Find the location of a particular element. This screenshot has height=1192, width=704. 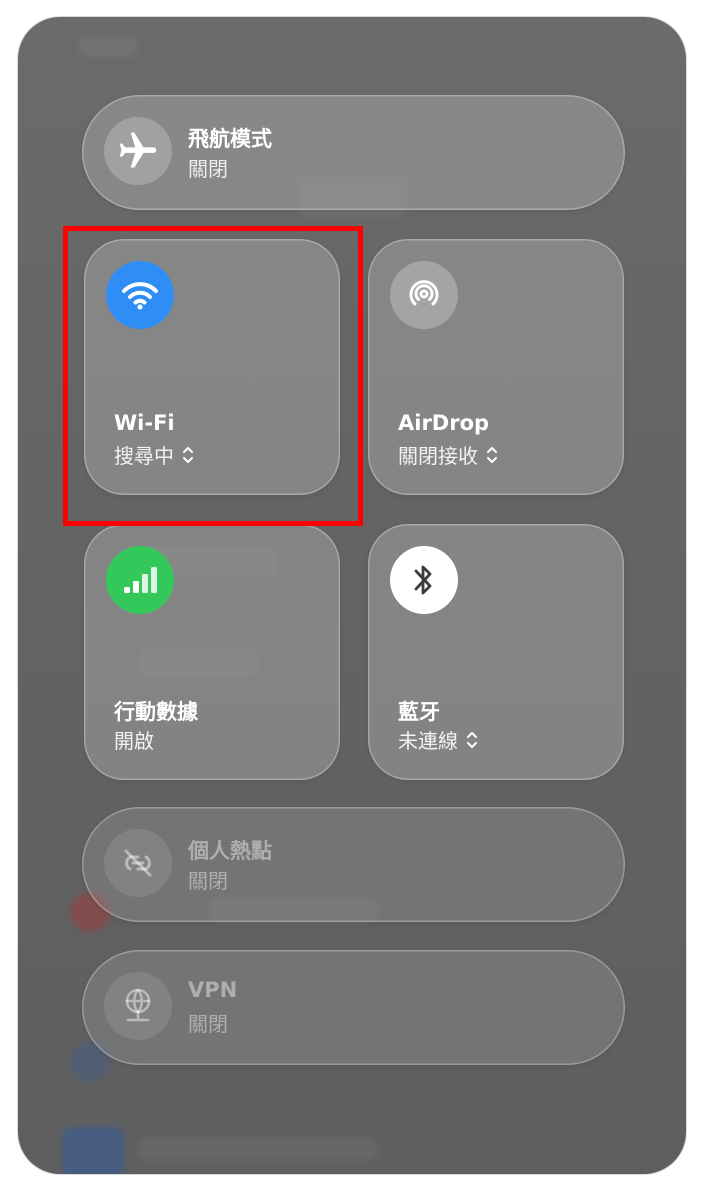

bluetooth-title: 藍牙 is located at coordinates (419, 712).